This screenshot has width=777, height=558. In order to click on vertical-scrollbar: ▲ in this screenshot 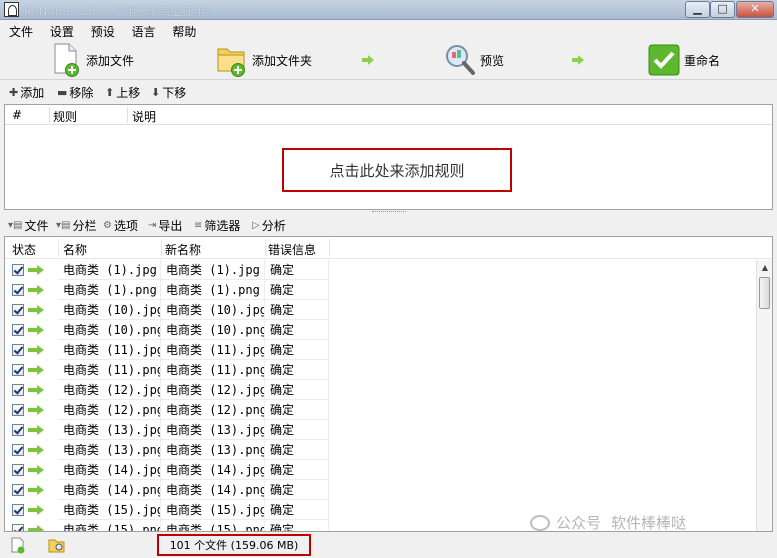, I will do `click(764, 395)`.